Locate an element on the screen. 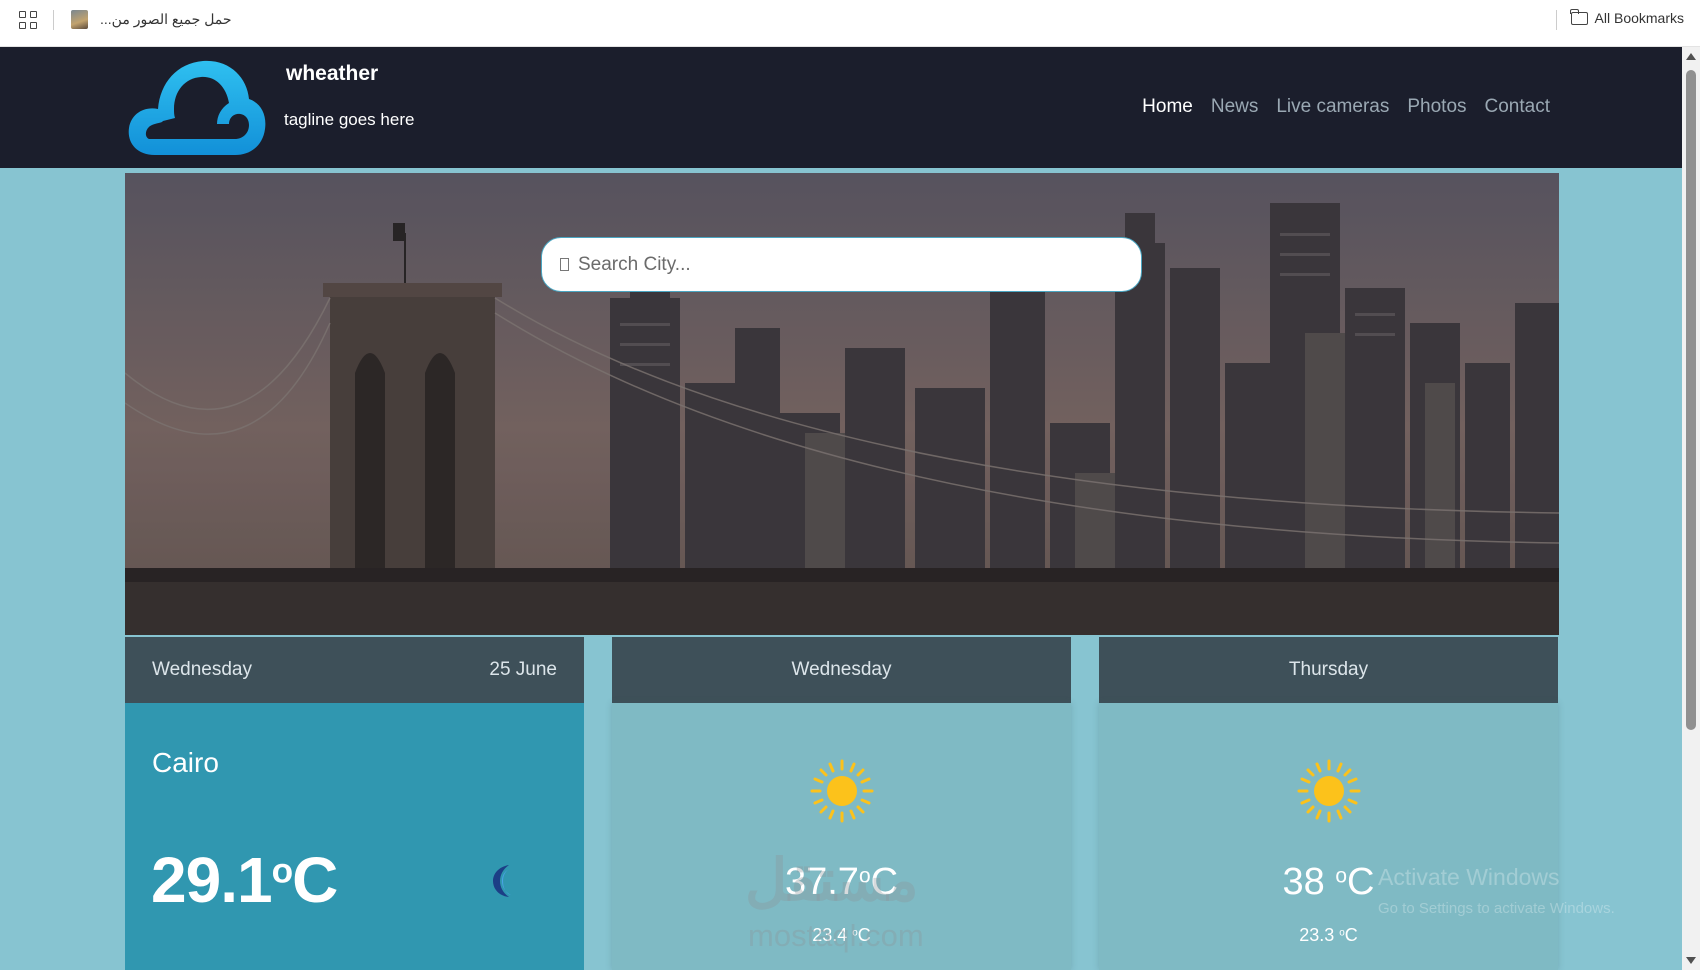  forecast-card-header: Thursday is located at coordinates (1328, 670).